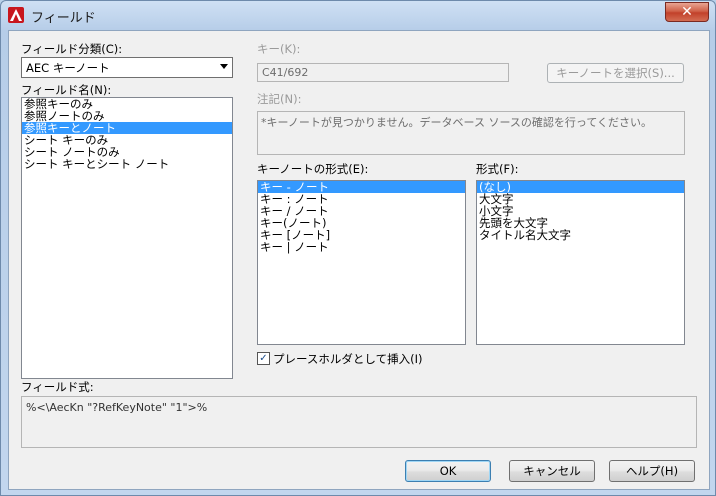 The image size is (716, 496). What do you see at coordinates (687, 12) in the screenshot?
I see `close-button: ✕` at bounding box center [687, 12].